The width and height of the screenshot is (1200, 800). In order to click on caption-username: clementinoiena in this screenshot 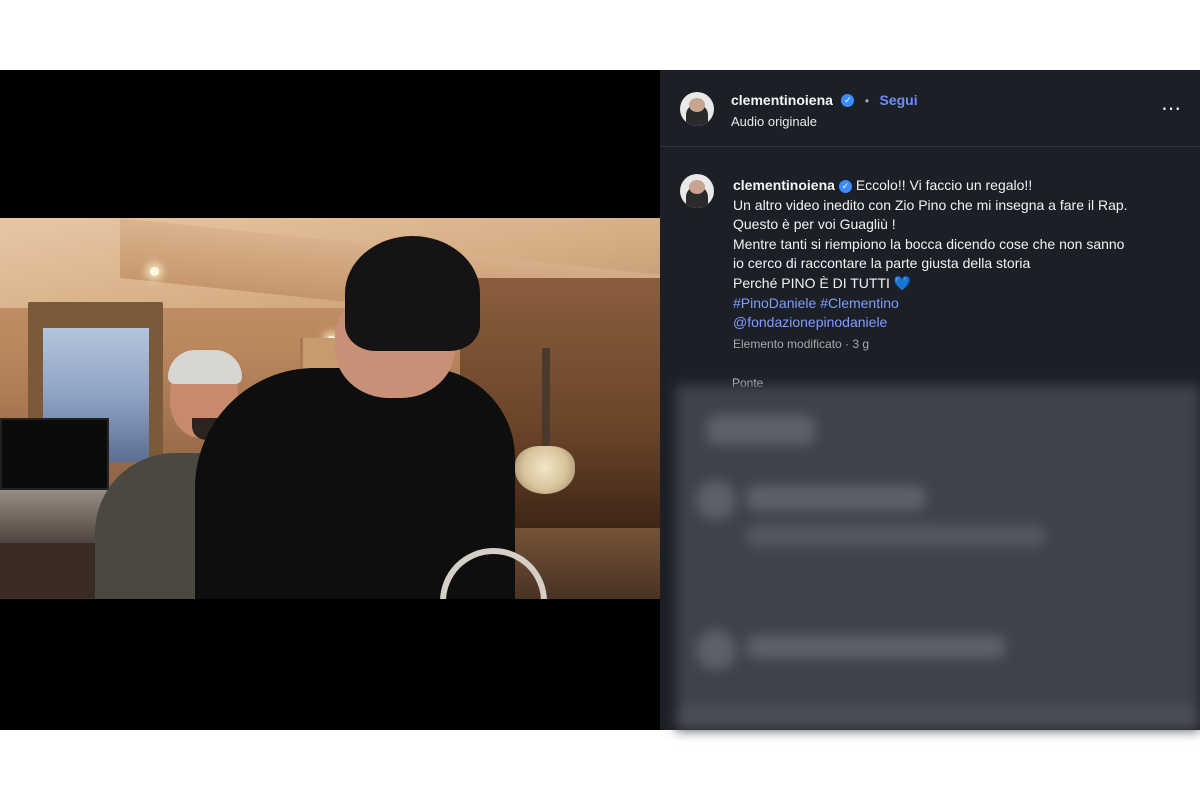, I will do `click(784, 185)`.